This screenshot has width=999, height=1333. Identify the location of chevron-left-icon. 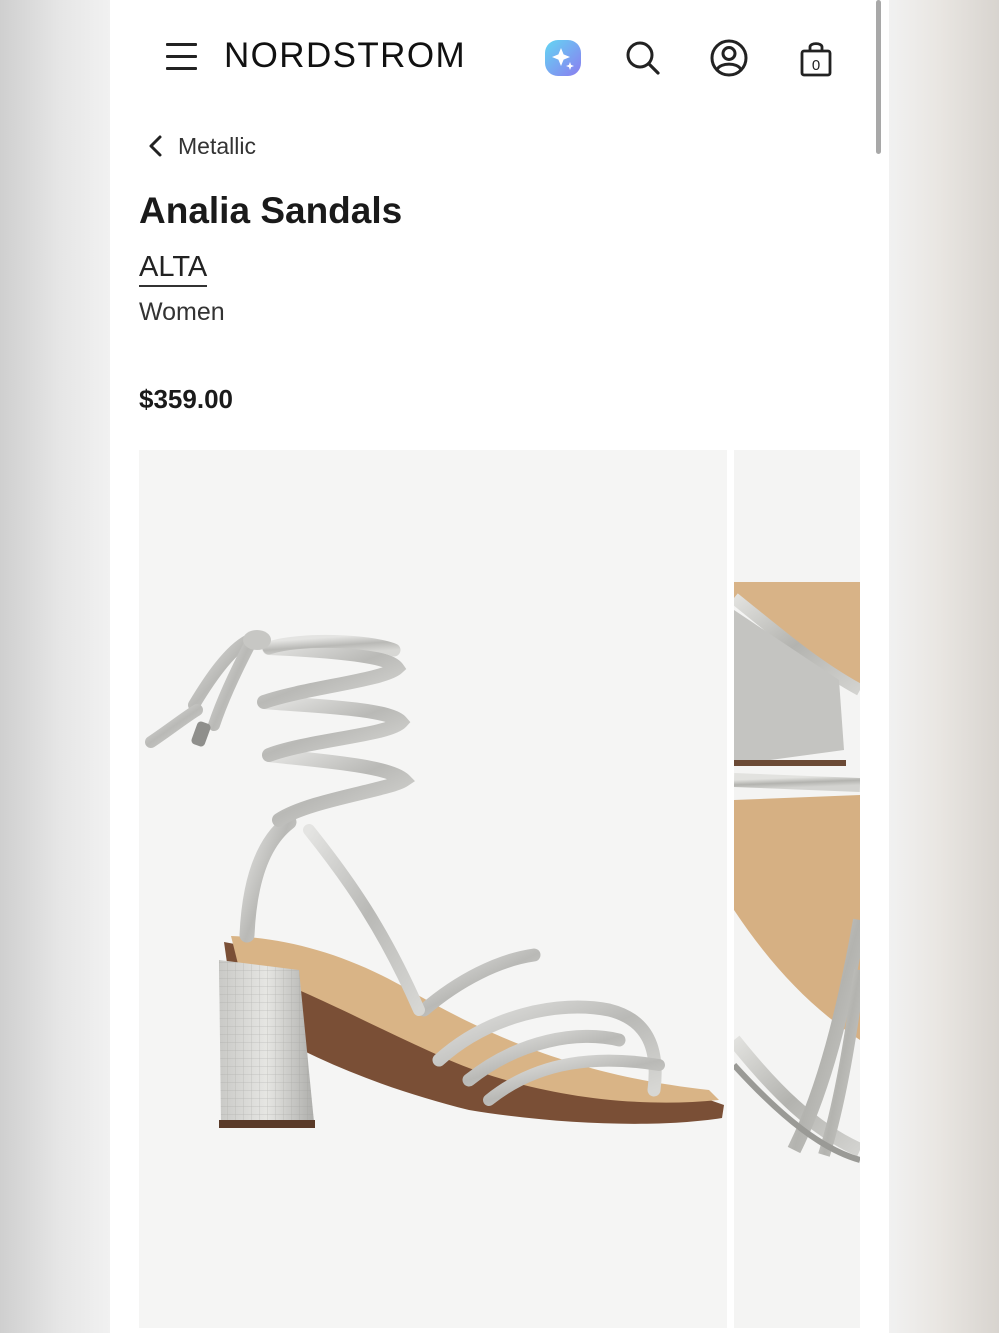
(155, 146).